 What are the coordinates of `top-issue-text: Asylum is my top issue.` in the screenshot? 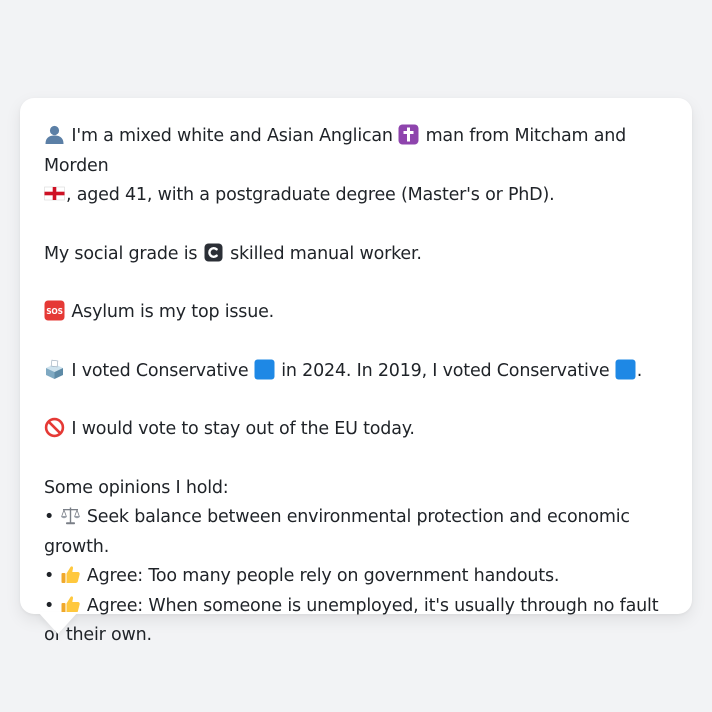 It's located at (173, 312).